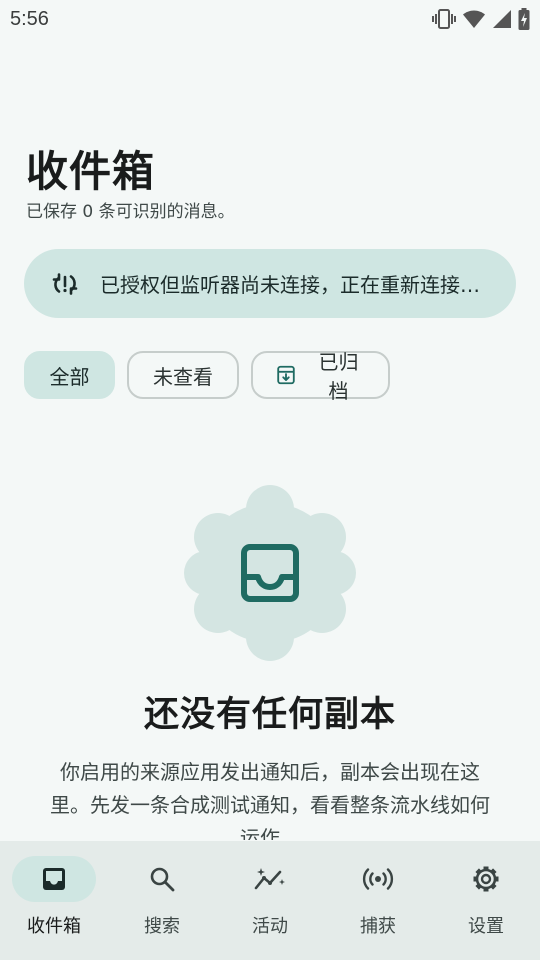  Describe the element at coordinates (183, 377) in the screenshot. I see `chip-label: 未查看` at that location.